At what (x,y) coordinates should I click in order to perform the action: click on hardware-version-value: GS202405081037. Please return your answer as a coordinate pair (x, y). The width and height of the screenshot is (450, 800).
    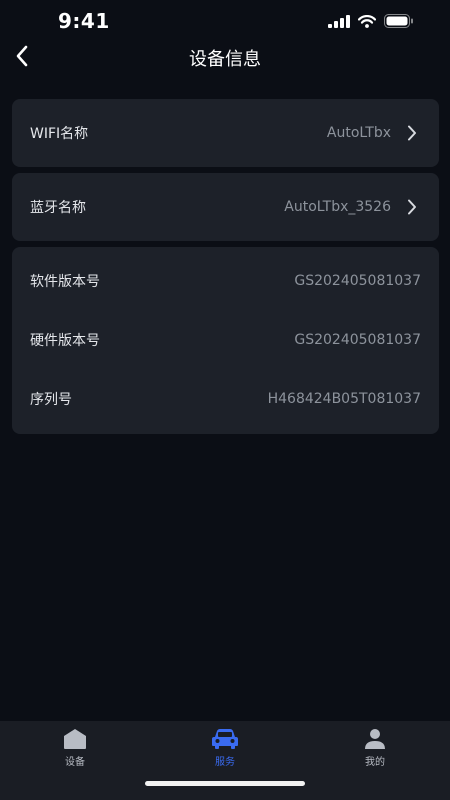
    Looking at the image, I should click on (357, 339).